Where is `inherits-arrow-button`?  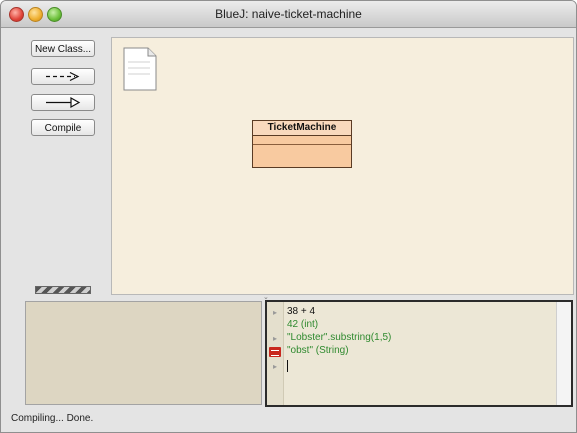
inherits-arrow-button is located at coordinates (63, 102).